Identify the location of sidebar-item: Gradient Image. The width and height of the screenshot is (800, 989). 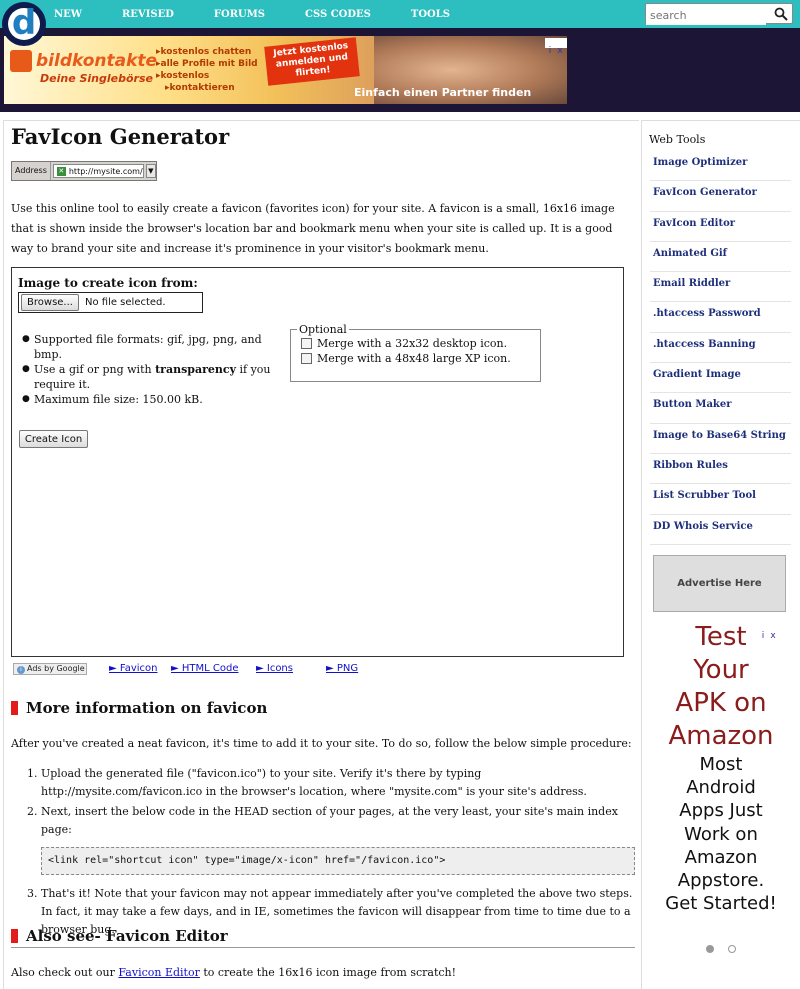
(720, 378).